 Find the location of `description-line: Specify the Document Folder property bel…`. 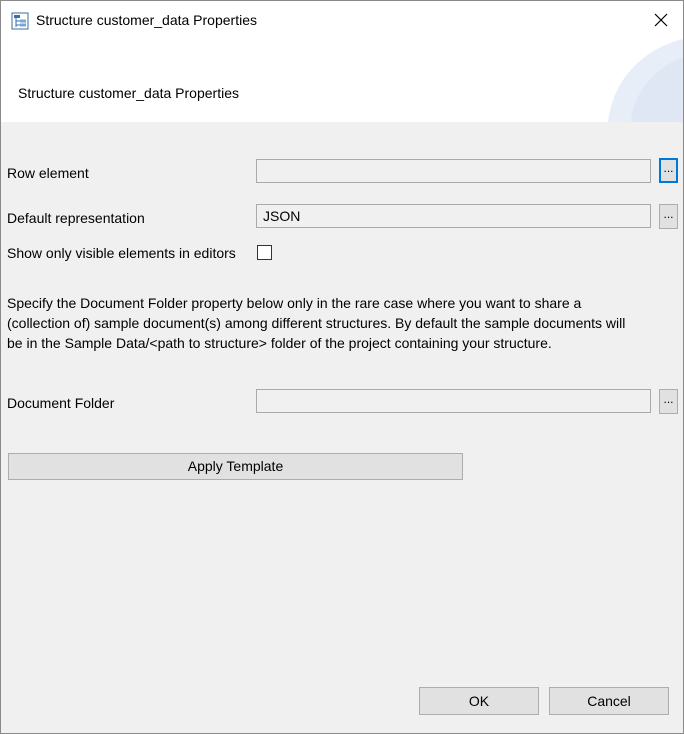

description-line: Specify the Document Folder property bel… is located at coordinates (294, 303).